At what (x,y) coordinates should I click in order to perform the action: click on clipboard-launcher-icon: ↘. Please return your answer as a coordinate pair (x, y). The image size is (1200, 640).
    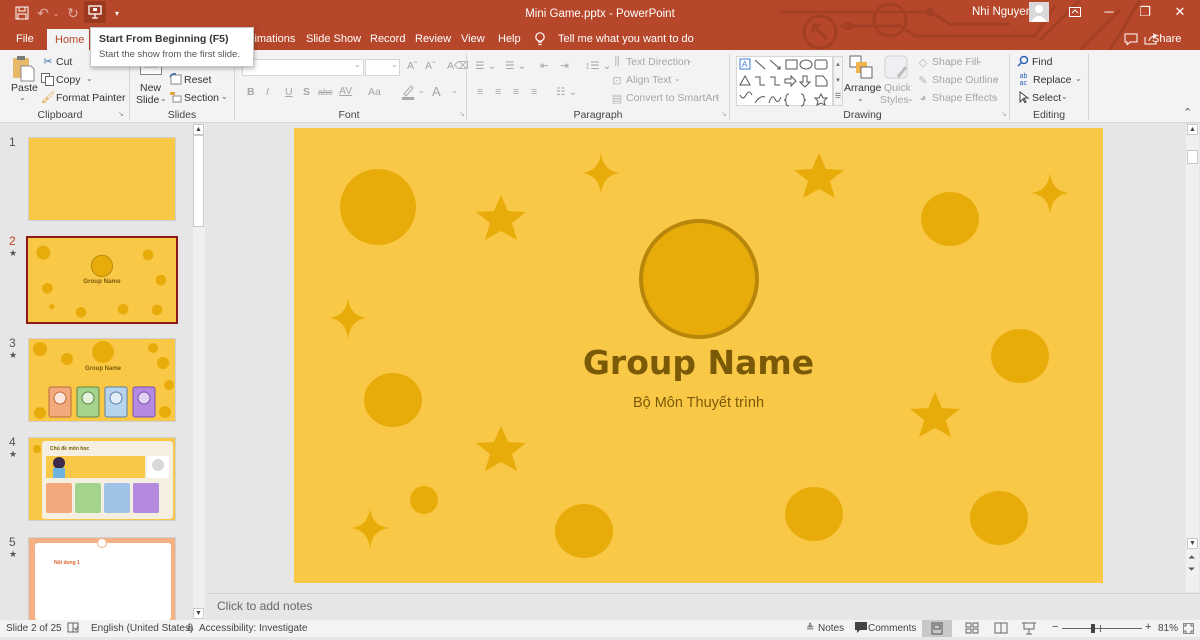
    Looking at the image, I should click on (121, 114).